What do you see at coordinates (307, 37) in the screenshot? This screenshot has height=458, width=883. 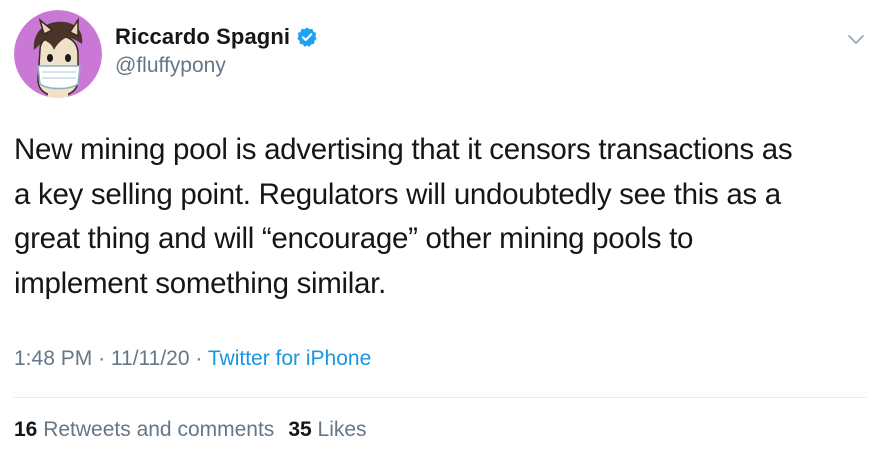 I see `verified-badge-icon` at bounding box center [307, 37].